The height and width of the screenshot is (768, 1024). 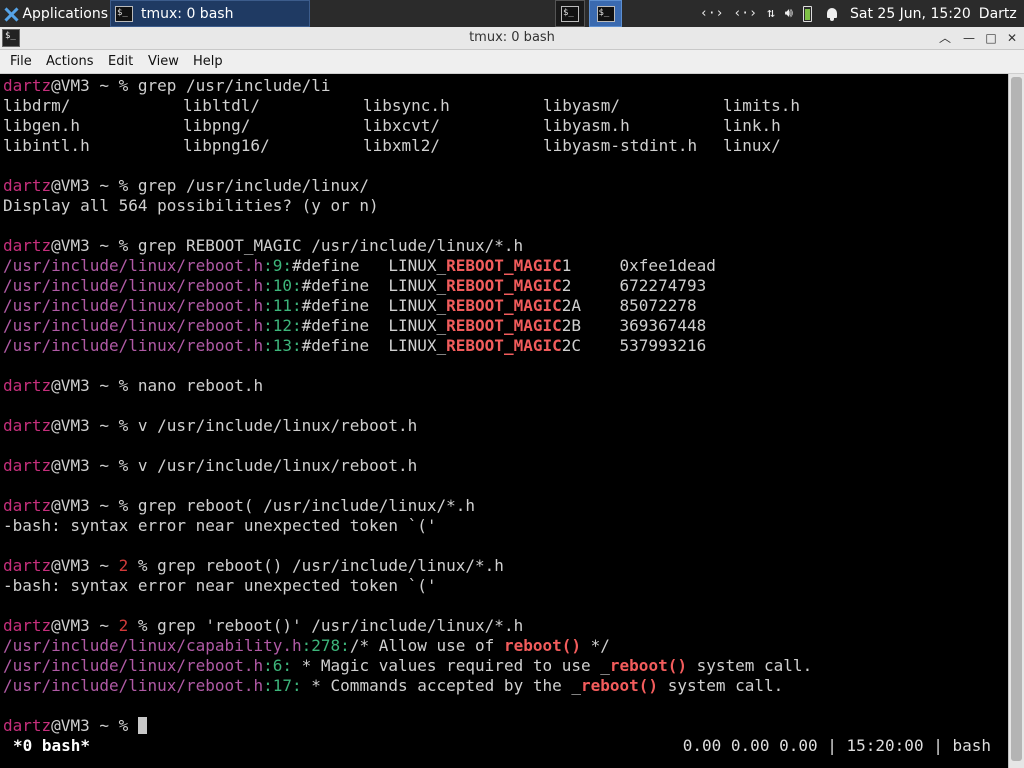 I want to click on result-text: * Commands accepted by the _, so click(x=441, y=685).